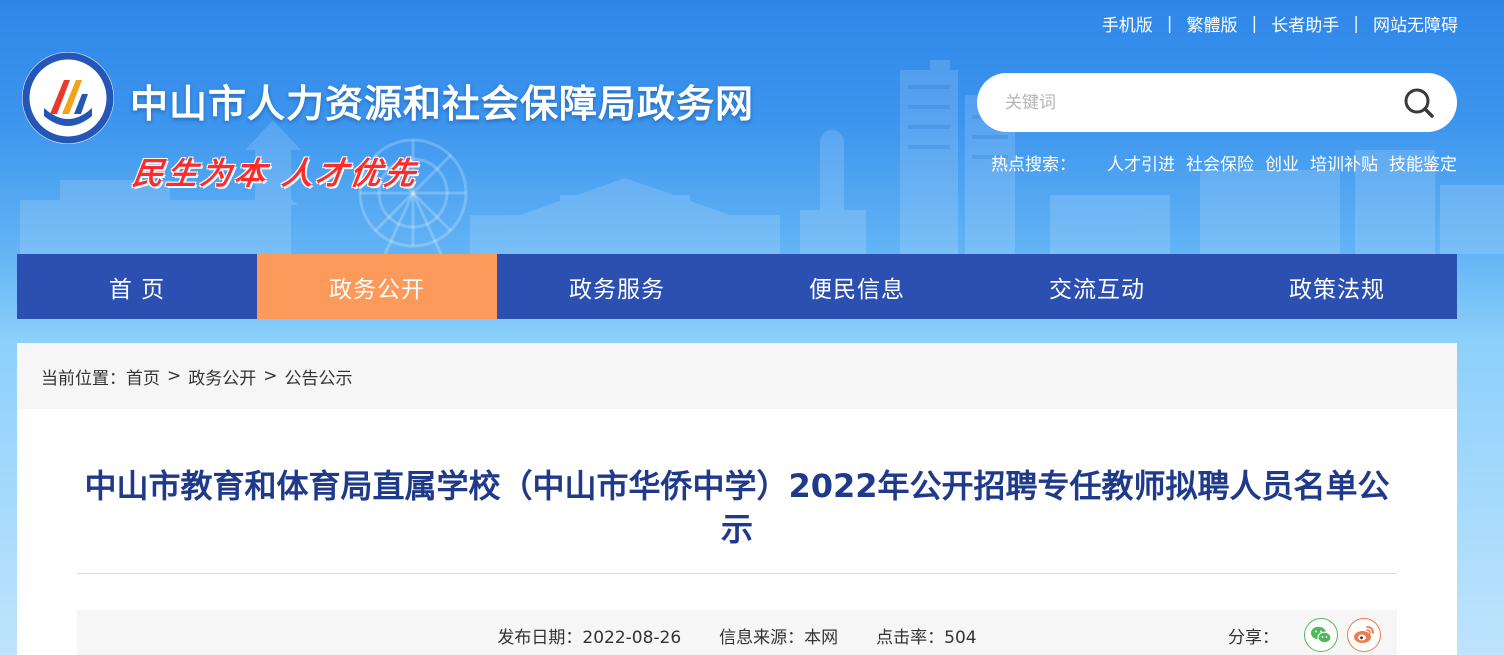 Image resolution: width=1504 pixels, height=655 pixels. Describe the element at coordinates (910, 637) in the screenshot. I see `click-count-label: 点击率：` at that location.